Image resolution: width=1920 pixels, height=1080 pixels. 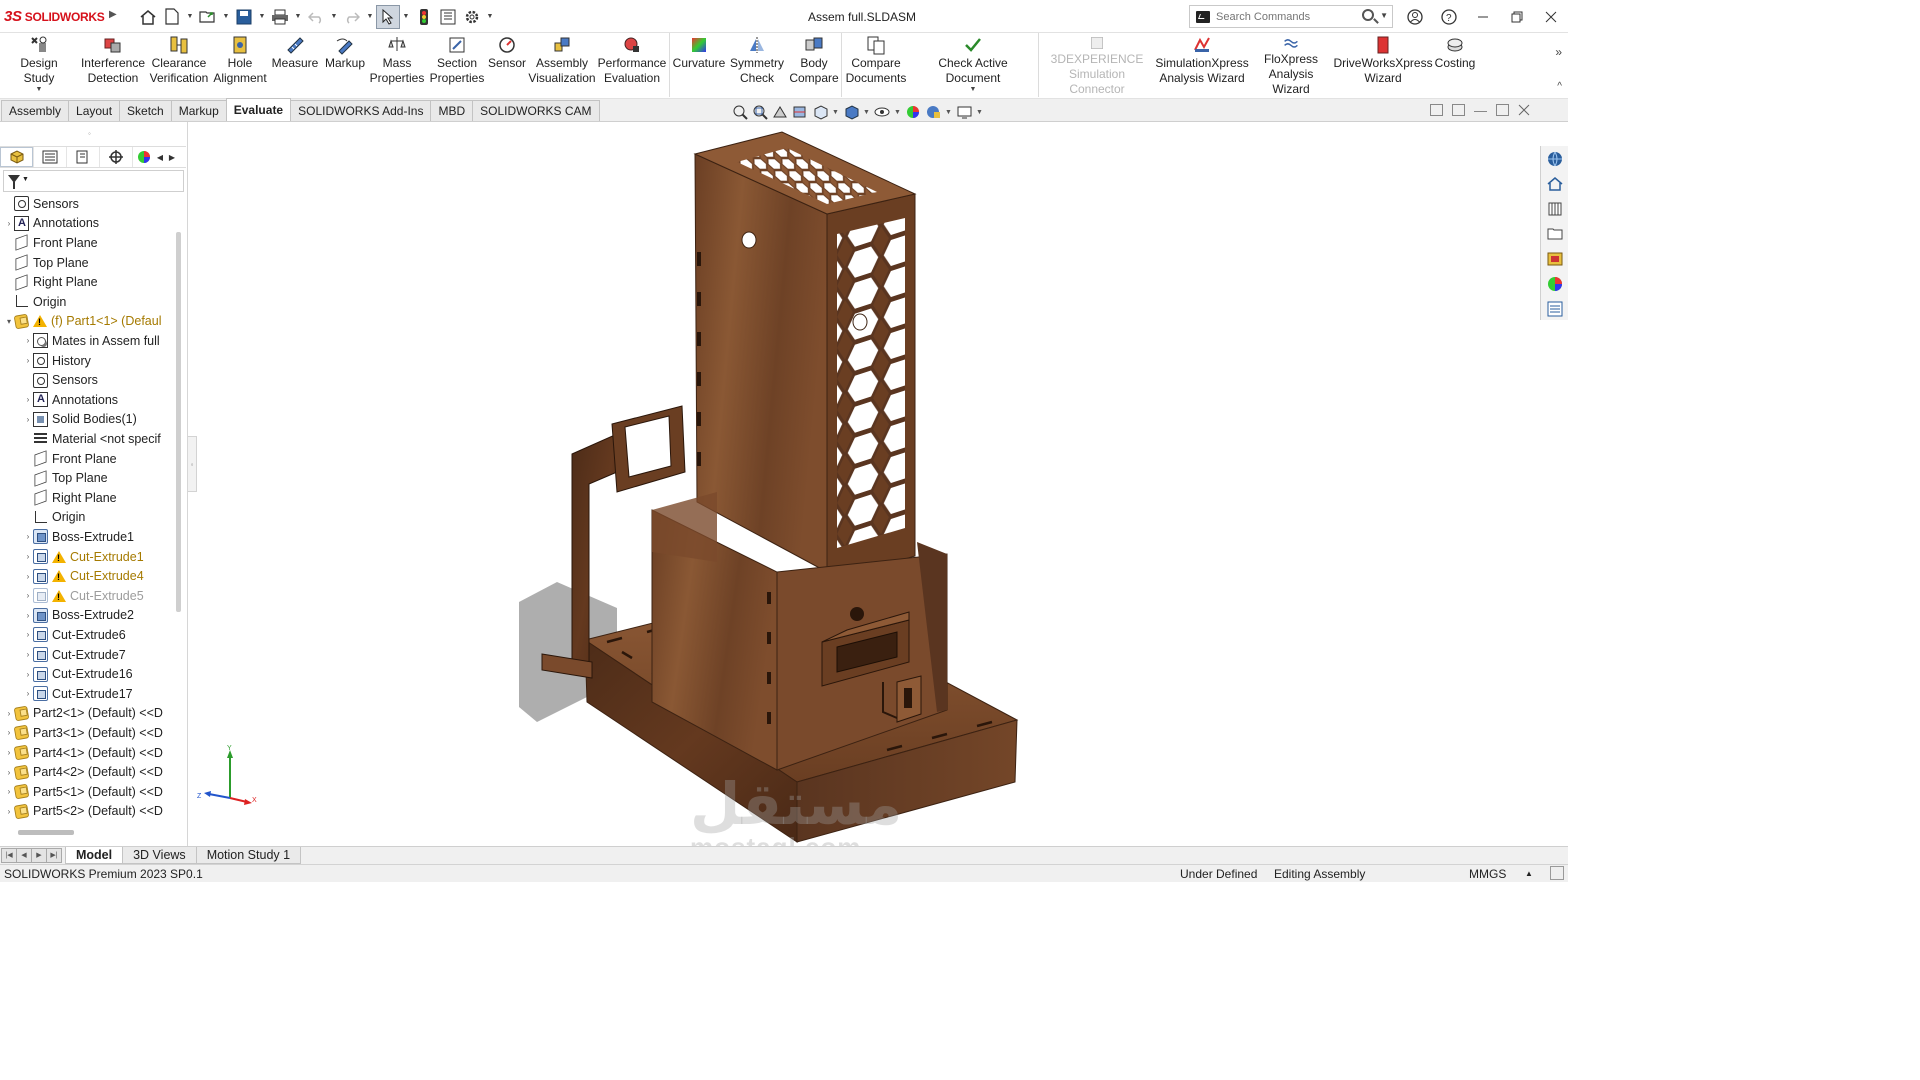 What do you see at coordinates (1517, 16) in the screenshot?
I see `restore-button` at bounding box center [1517, 16].